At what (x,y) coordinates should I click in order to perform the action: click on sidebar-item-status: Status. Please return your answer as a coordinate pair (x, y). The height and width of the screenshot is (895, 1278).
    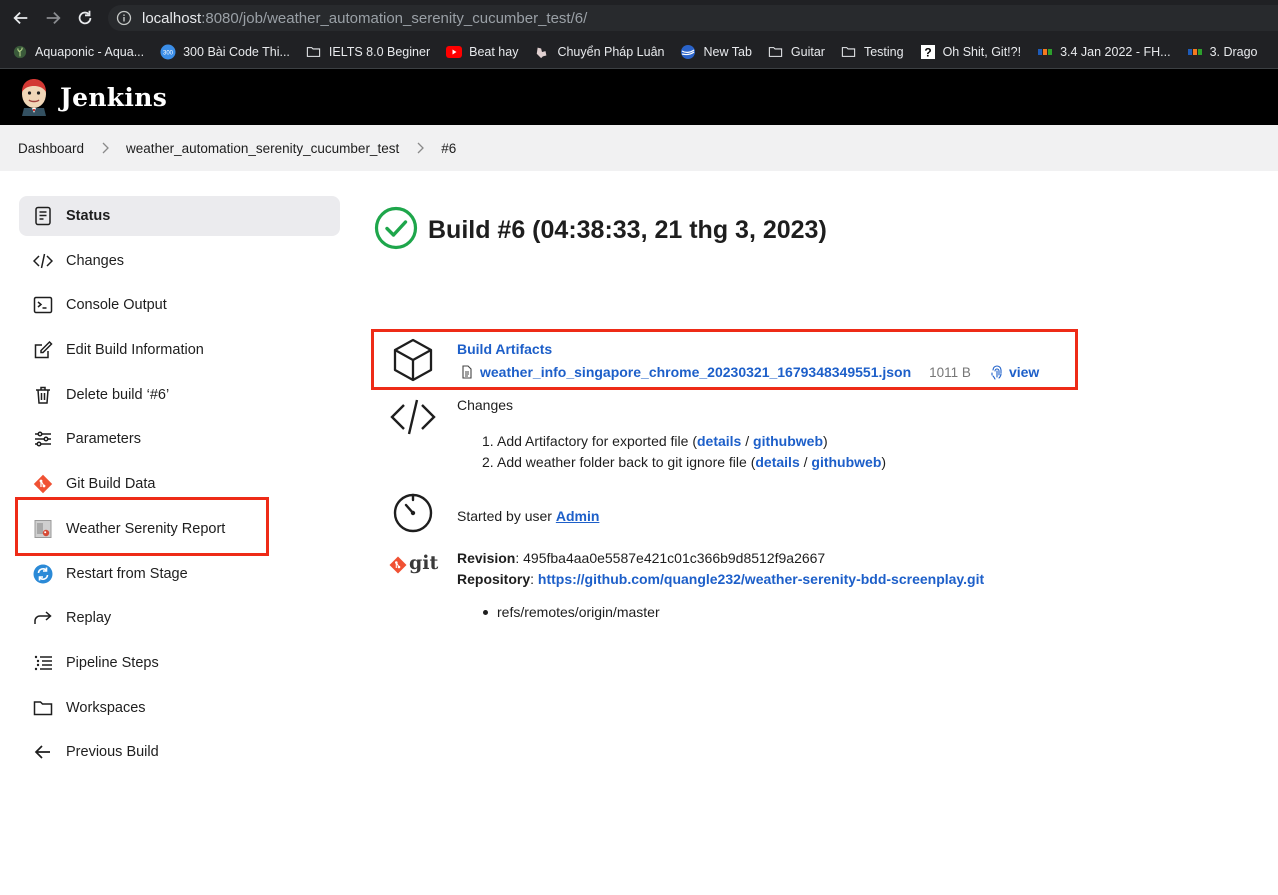
    Looking at the image, I should click on (179, 216).